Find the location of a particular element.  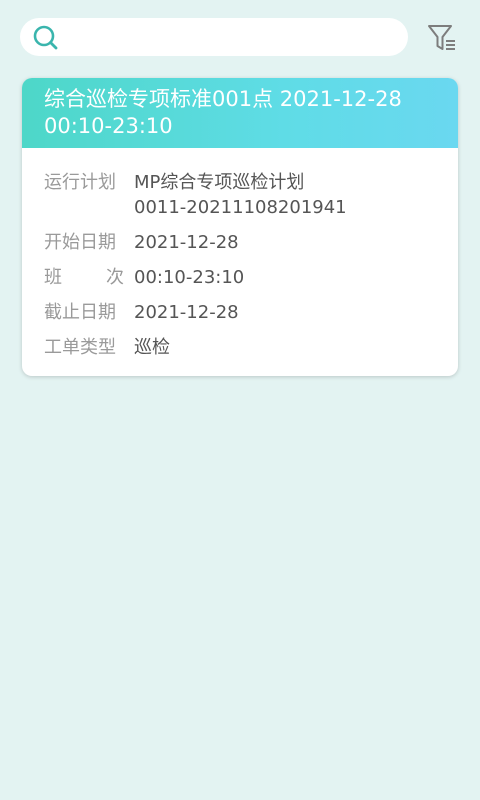

filter-button is located at coordinates (442, 37).